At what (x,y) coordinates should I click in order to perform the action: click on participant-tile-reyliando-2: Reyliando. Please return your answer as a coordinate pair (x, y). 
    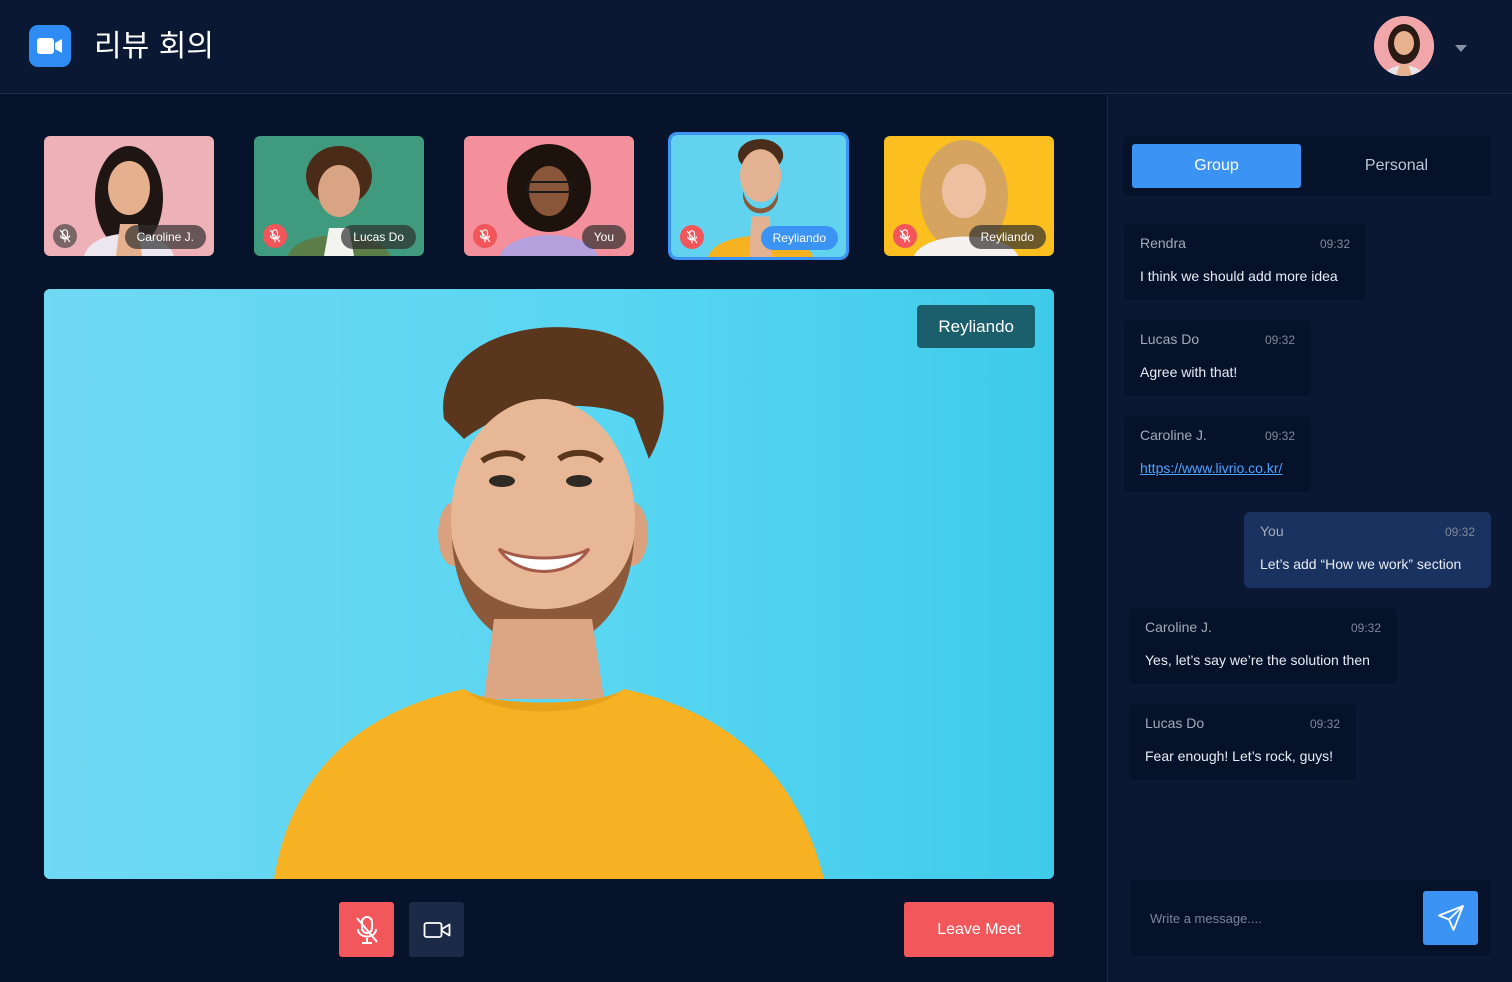
    Looking at the image, I should click on (969, 196).